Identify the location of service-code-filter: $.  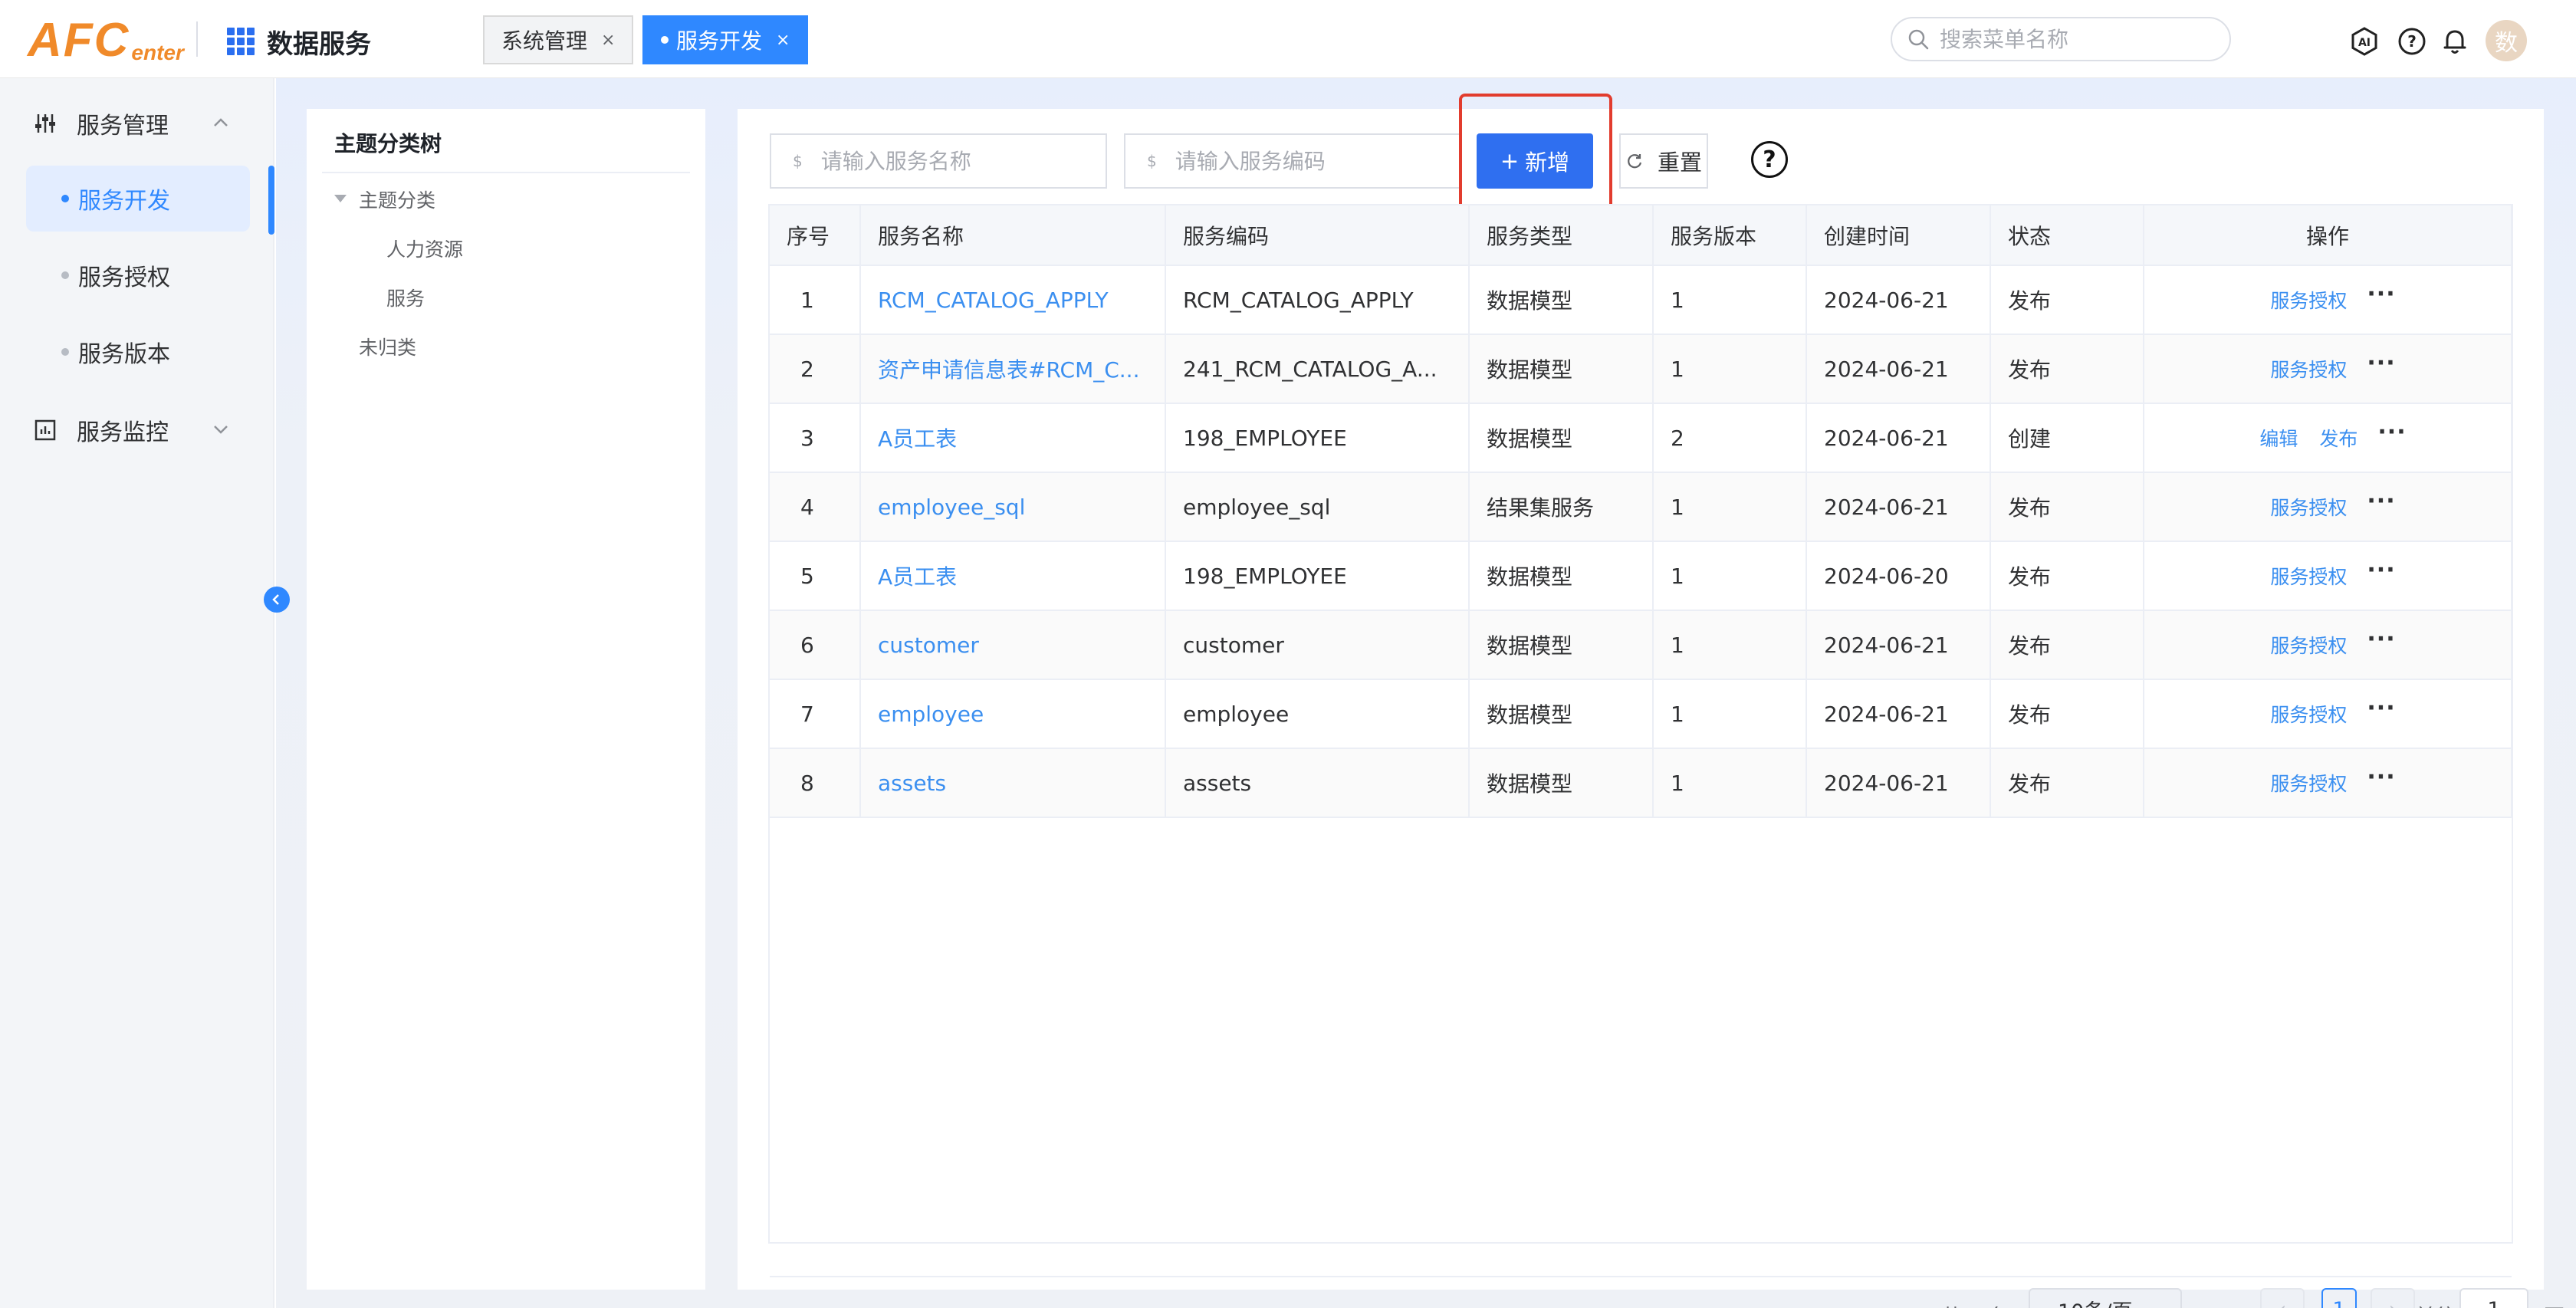
(1292, 161).